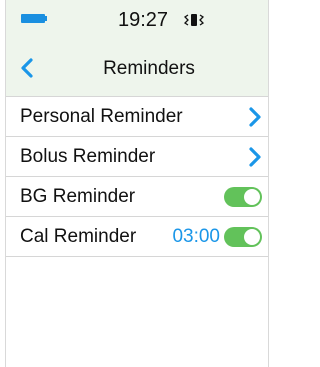 The image size is (320, 367). I want to click on list-item-label: Cal Reminder, so click(78, 236).